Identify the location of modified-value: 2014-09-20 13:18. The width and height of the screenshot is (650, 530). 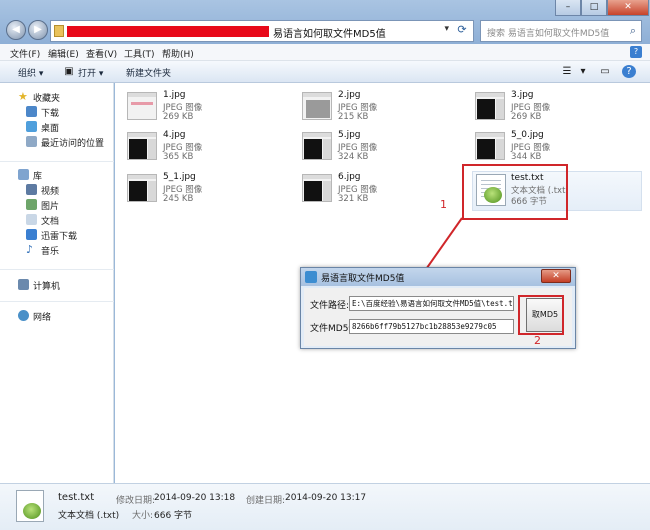
(195, 498).